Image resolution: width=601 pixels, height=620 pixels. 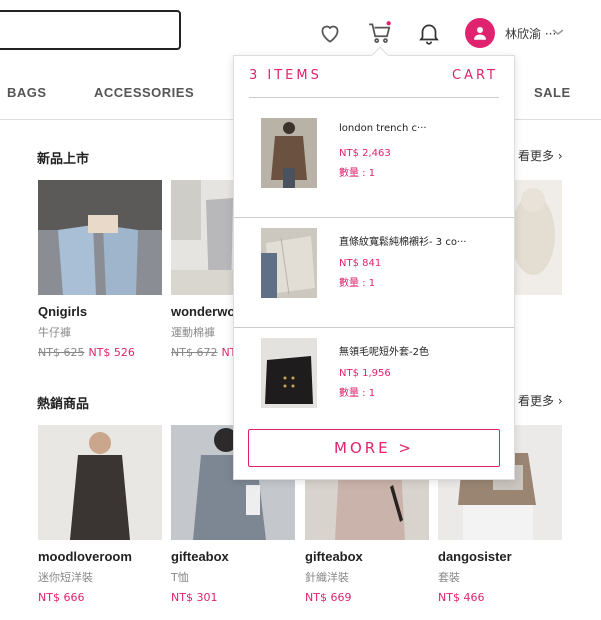 What do you see at coordinates (558, 32) in the screenshot?
I see `chevron-down-icon` at bounding box center [558, 32].